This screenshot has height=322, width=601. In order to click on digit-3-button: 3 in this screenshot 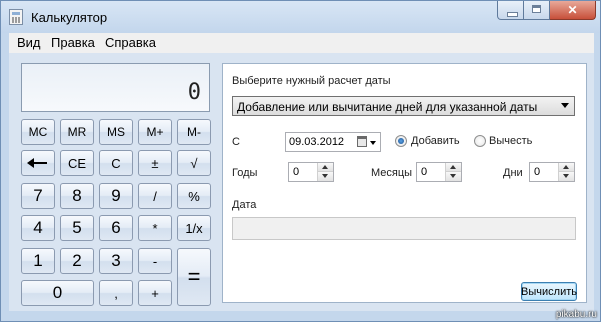, I will do `click(116, 261)`.